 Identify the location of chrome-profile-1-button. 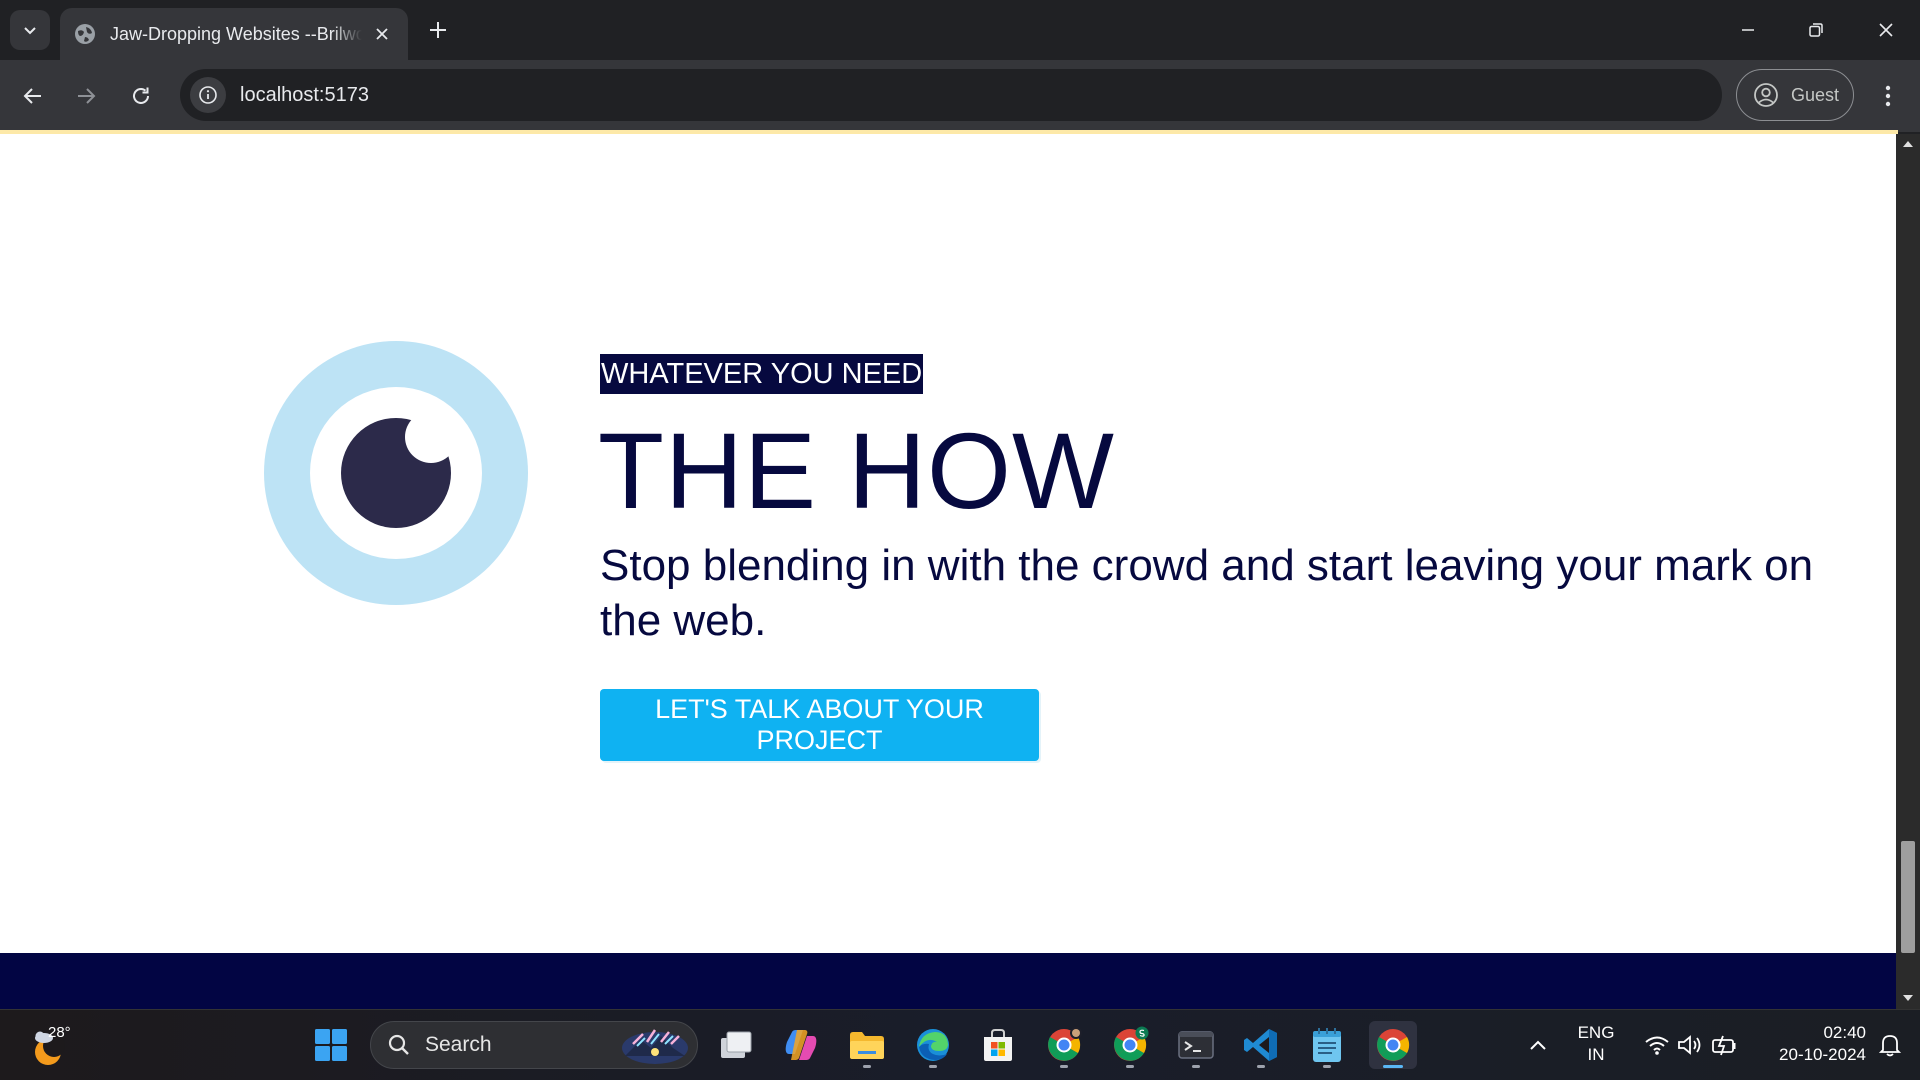
(1064, 1045).